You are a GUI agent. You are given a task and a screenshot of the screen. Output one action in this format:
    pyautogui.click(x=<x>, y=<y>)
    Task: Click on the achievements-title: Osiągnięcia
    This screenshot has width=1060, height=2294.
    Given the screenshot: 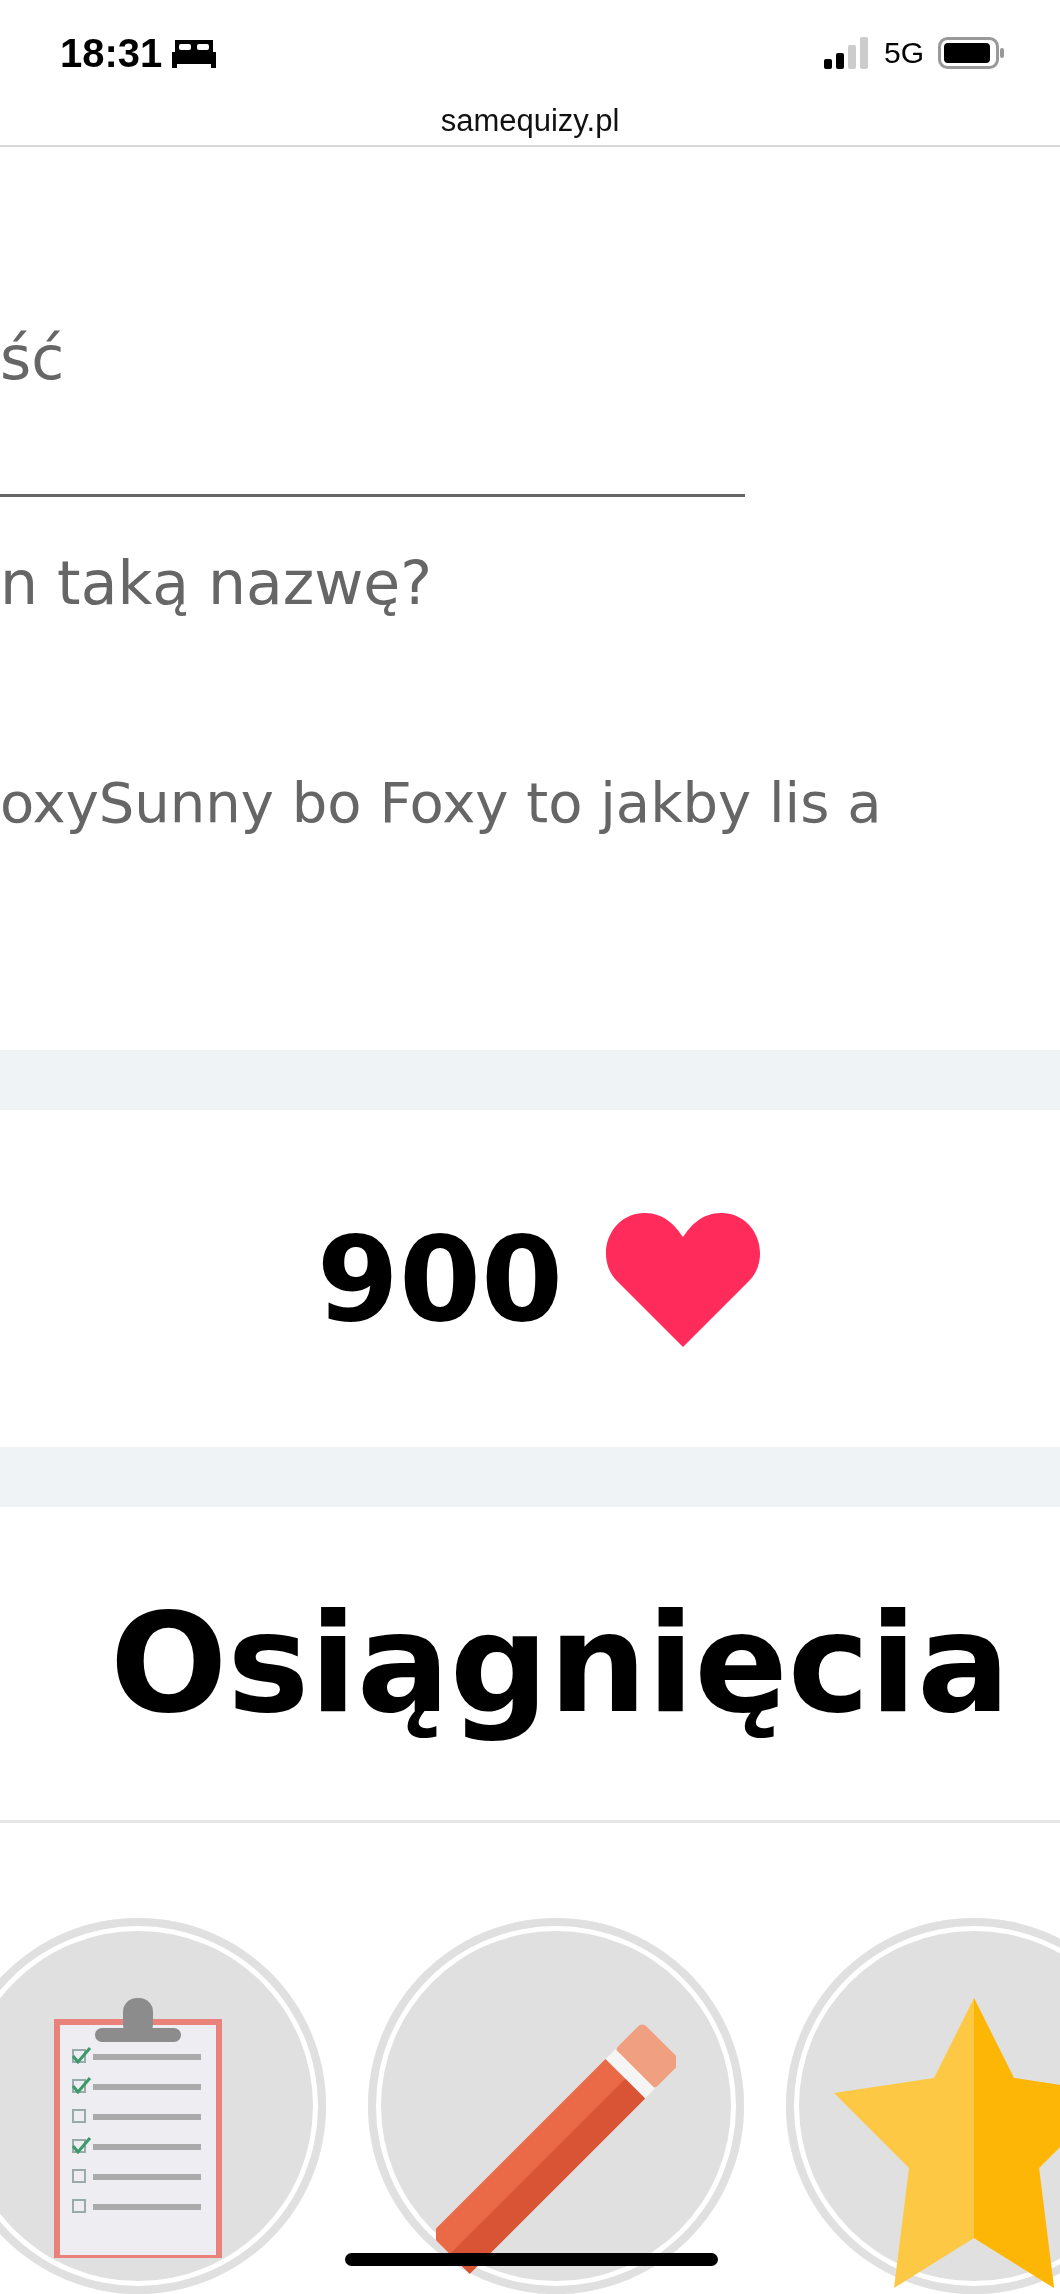 What is the action you would take?
    pyautogui.click(x=559, y=1663)
    